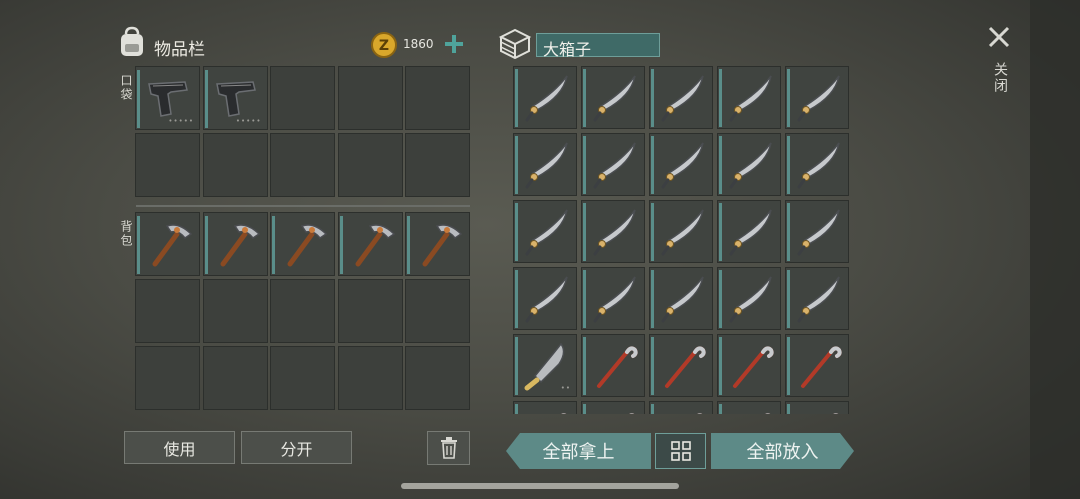 Image resolution: width=1080 pixels, height=499 pixels. What do you see at coordinates (598, 46) in the screenshot?
I see `chest-title-box: 大箱子` at bounding box center [598, 46].